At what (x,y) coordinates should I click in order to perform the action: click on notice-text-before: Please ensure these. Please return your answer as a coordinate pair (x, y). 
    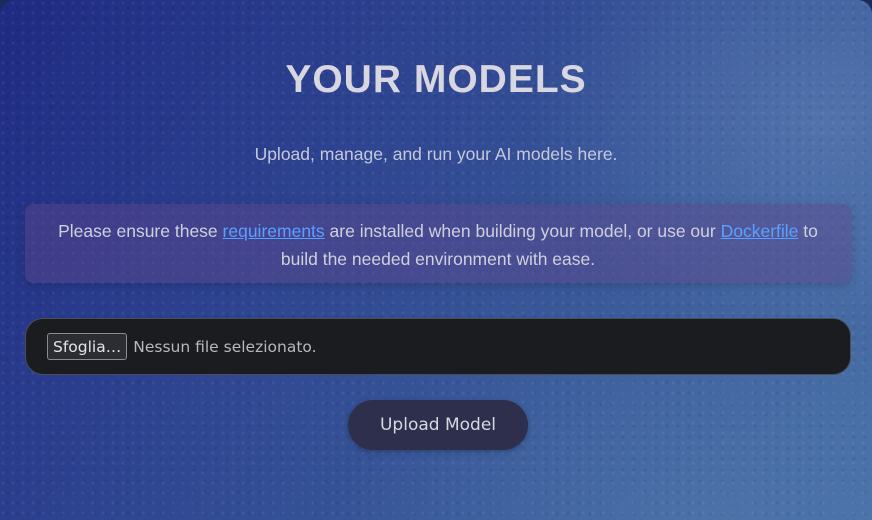
    Looking at the image, I should click on (140, 231).